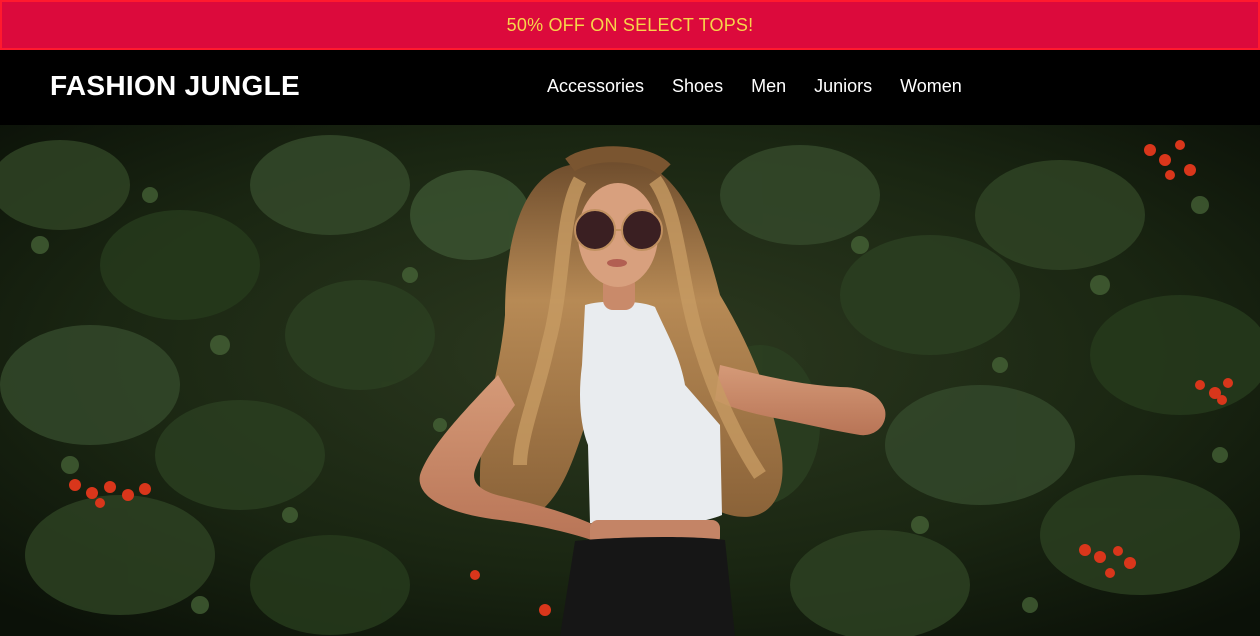 This screenshot has width=1260, height=636. What do you see at coordinates (843, 86) in the screenshot?
I see `nav-link-juniors: Juniors` at bounding box center [843, 86].